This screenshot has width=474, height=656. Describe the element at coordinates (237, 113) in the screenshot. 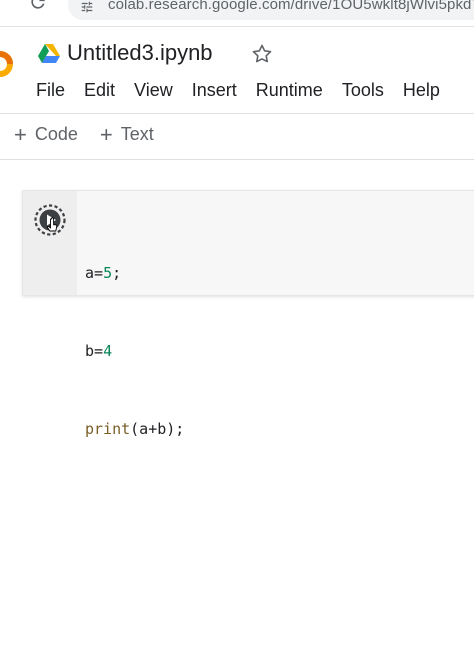

I see `header-divider` at that location.